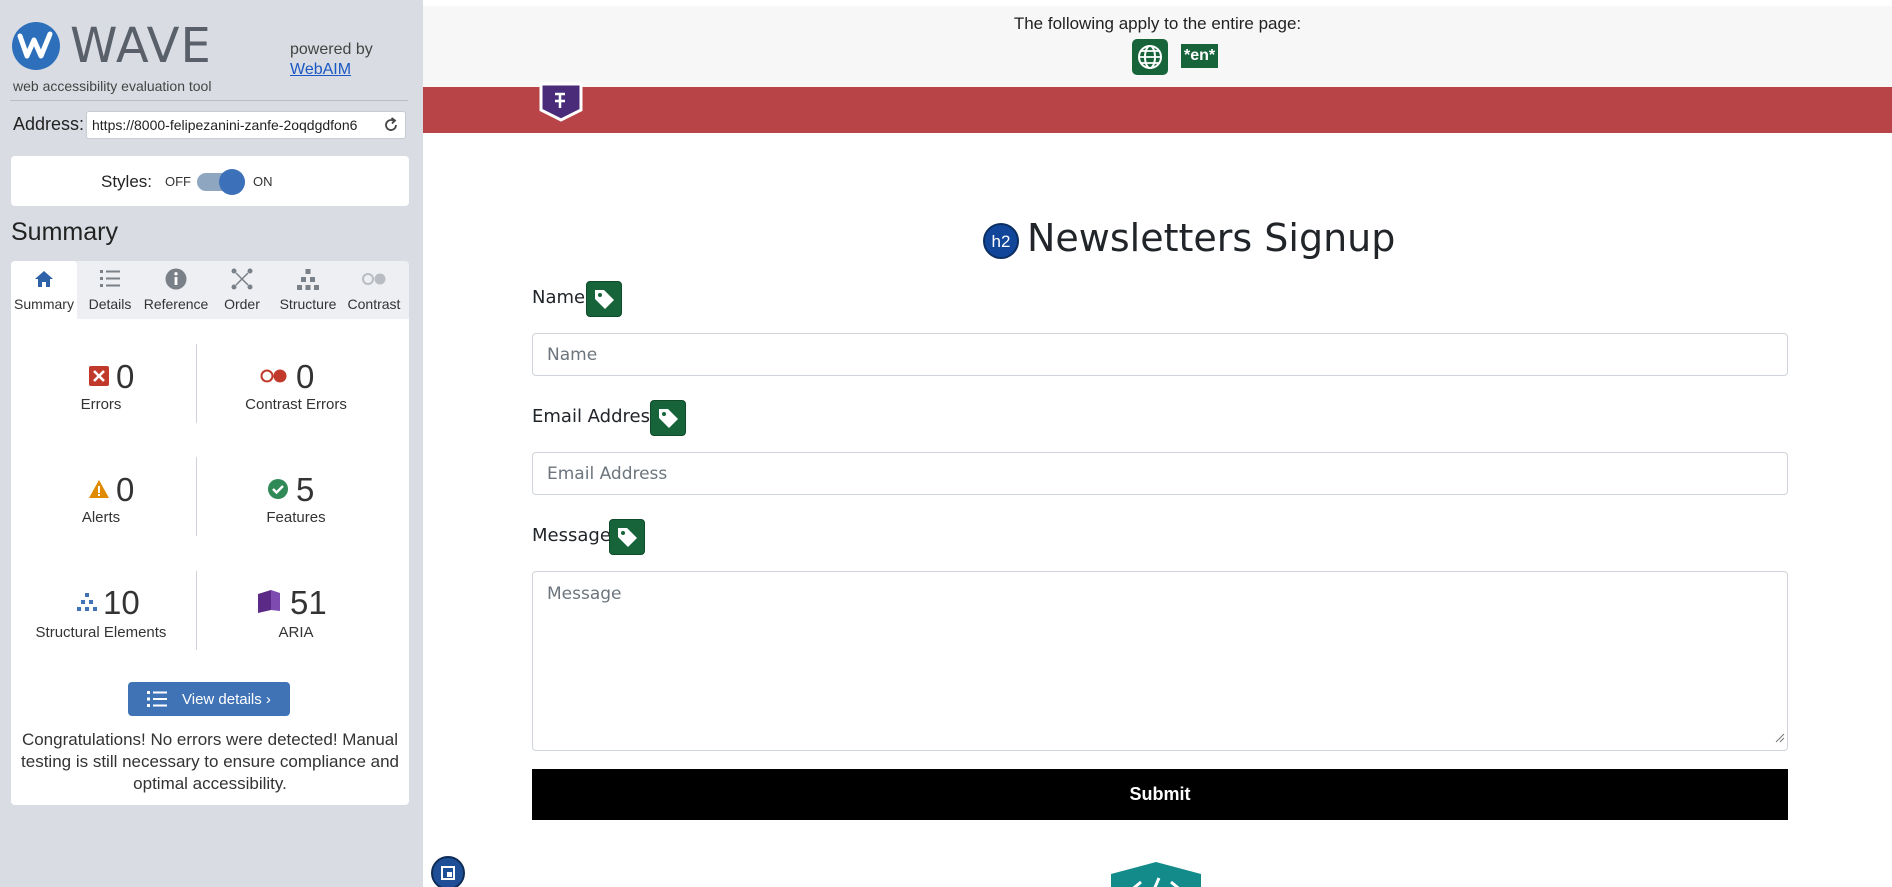  I want to click on wave-logo-icon, so click(36, 46).